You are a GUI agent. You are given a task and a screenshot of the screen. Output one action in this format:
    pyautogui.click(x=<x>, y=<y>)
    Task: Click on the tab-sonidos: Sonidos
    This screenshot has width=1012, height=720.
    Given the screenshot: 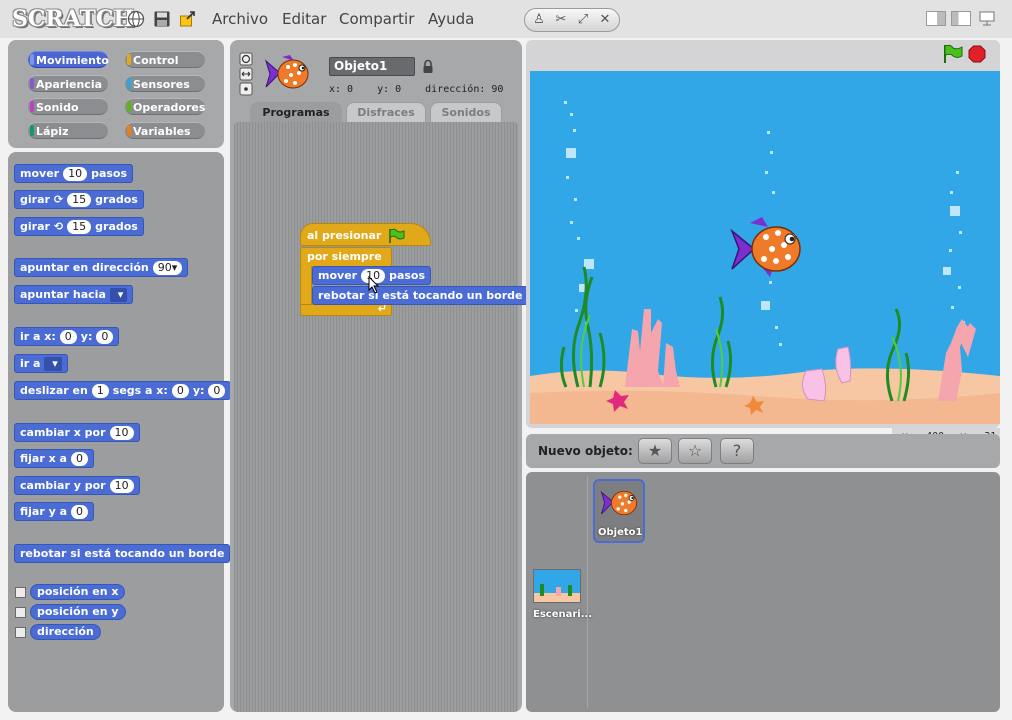 What is the action you would take?
    pyautogui.click(x=466, y=112)
    